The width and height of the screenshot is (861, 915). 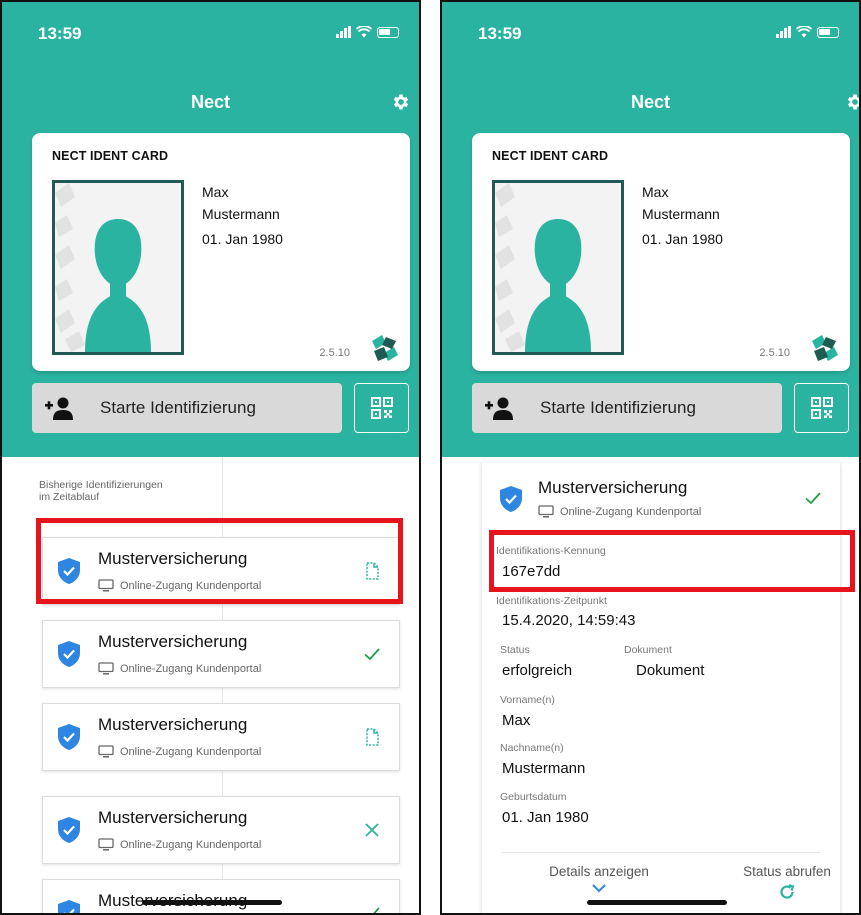 What do you see at coordinates (516, 720) in the screenshot?
I see `firstname-value: Max` at bounding box center [516, 720].